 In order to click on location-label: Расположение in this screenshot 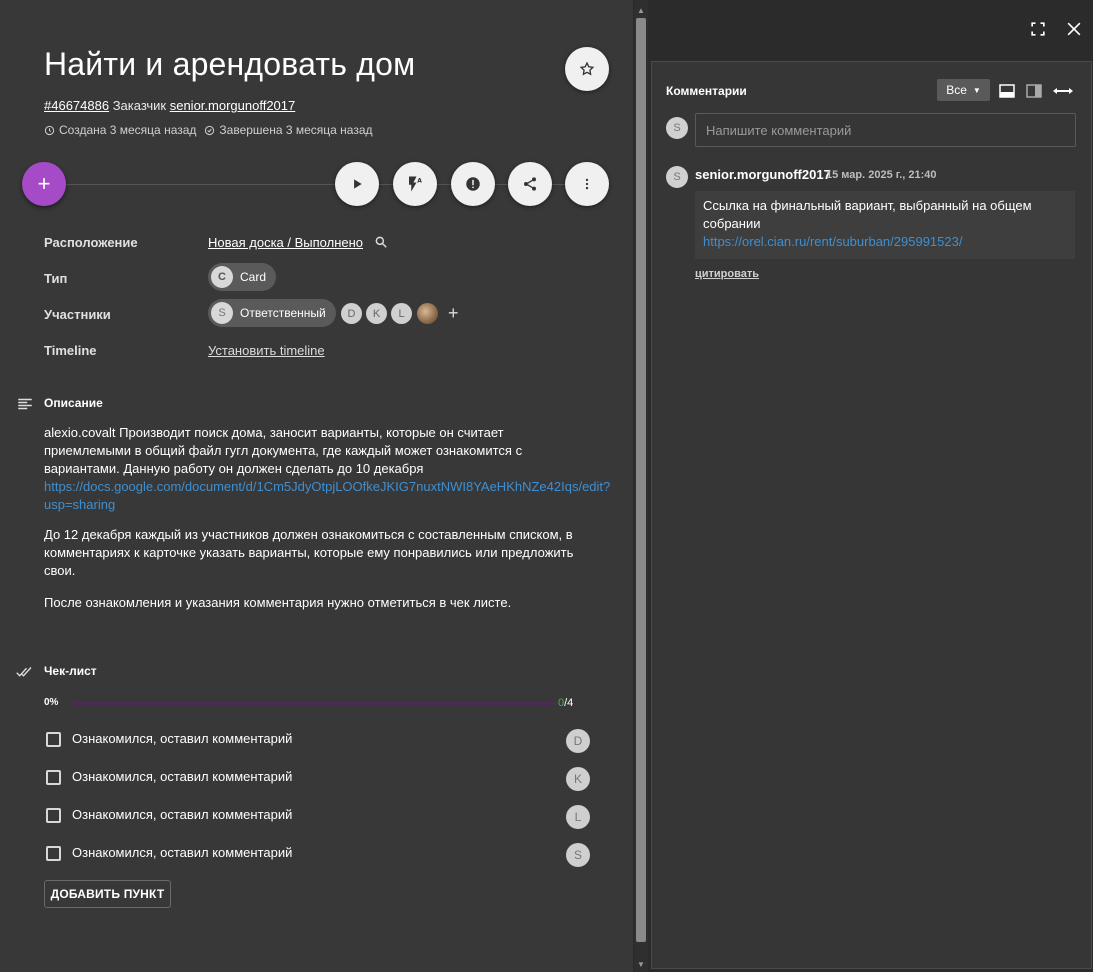, I will do `click(91, 242)`.